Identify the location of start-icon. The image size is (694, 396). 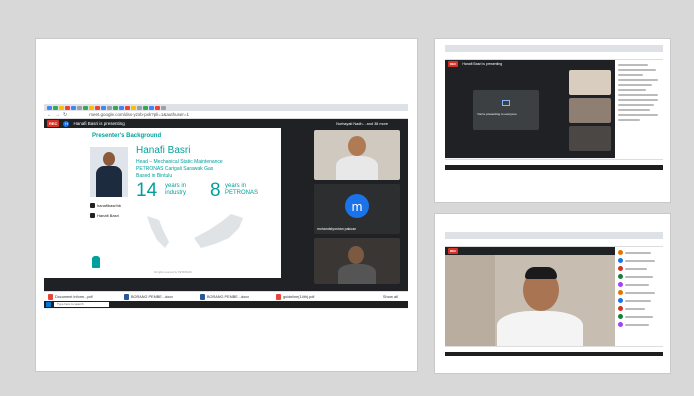
(48, 304).